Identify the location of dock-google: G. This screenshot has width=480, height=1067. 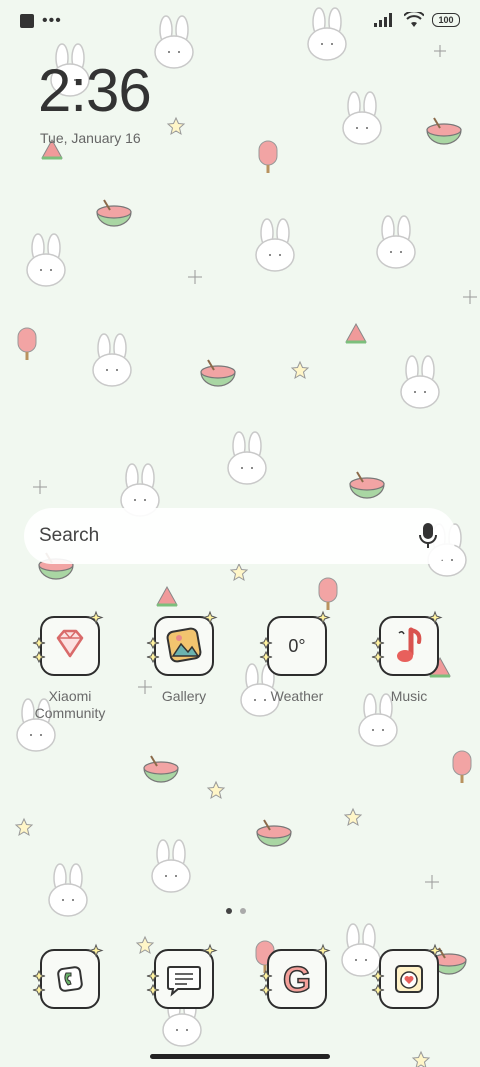
(297, 976).